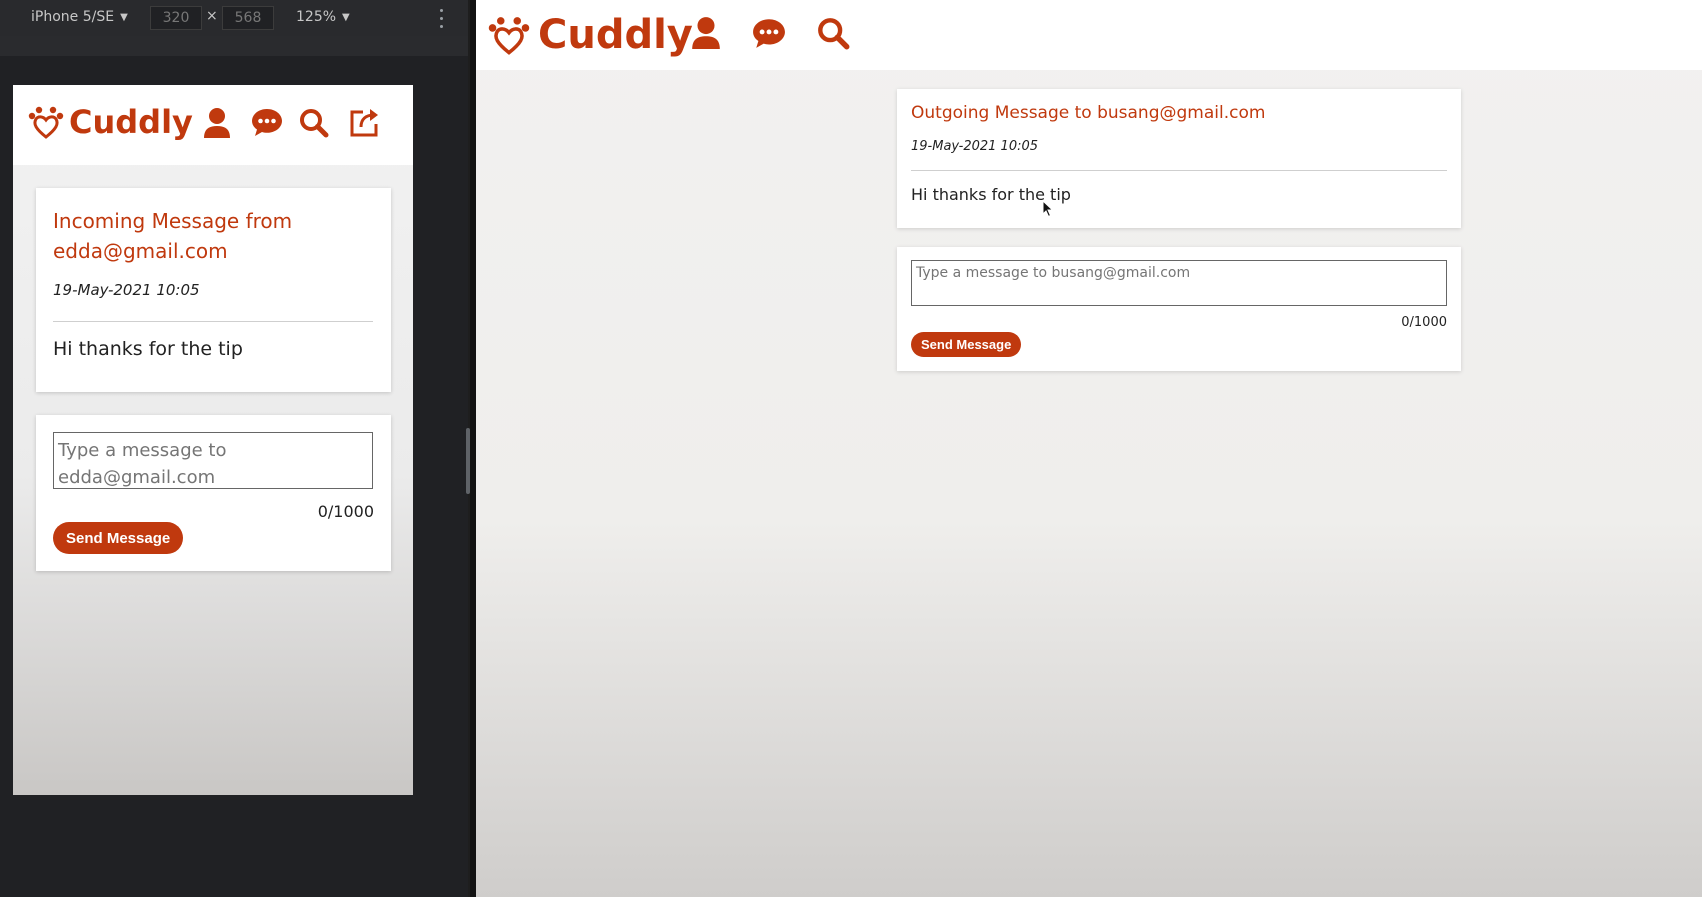 This screenshot has height=897, width=1702. What do you see at coordinates (148, 349) in the screenshot?
I see `message-body: Hi thanks for the tip` at bounding box center [148, 349].